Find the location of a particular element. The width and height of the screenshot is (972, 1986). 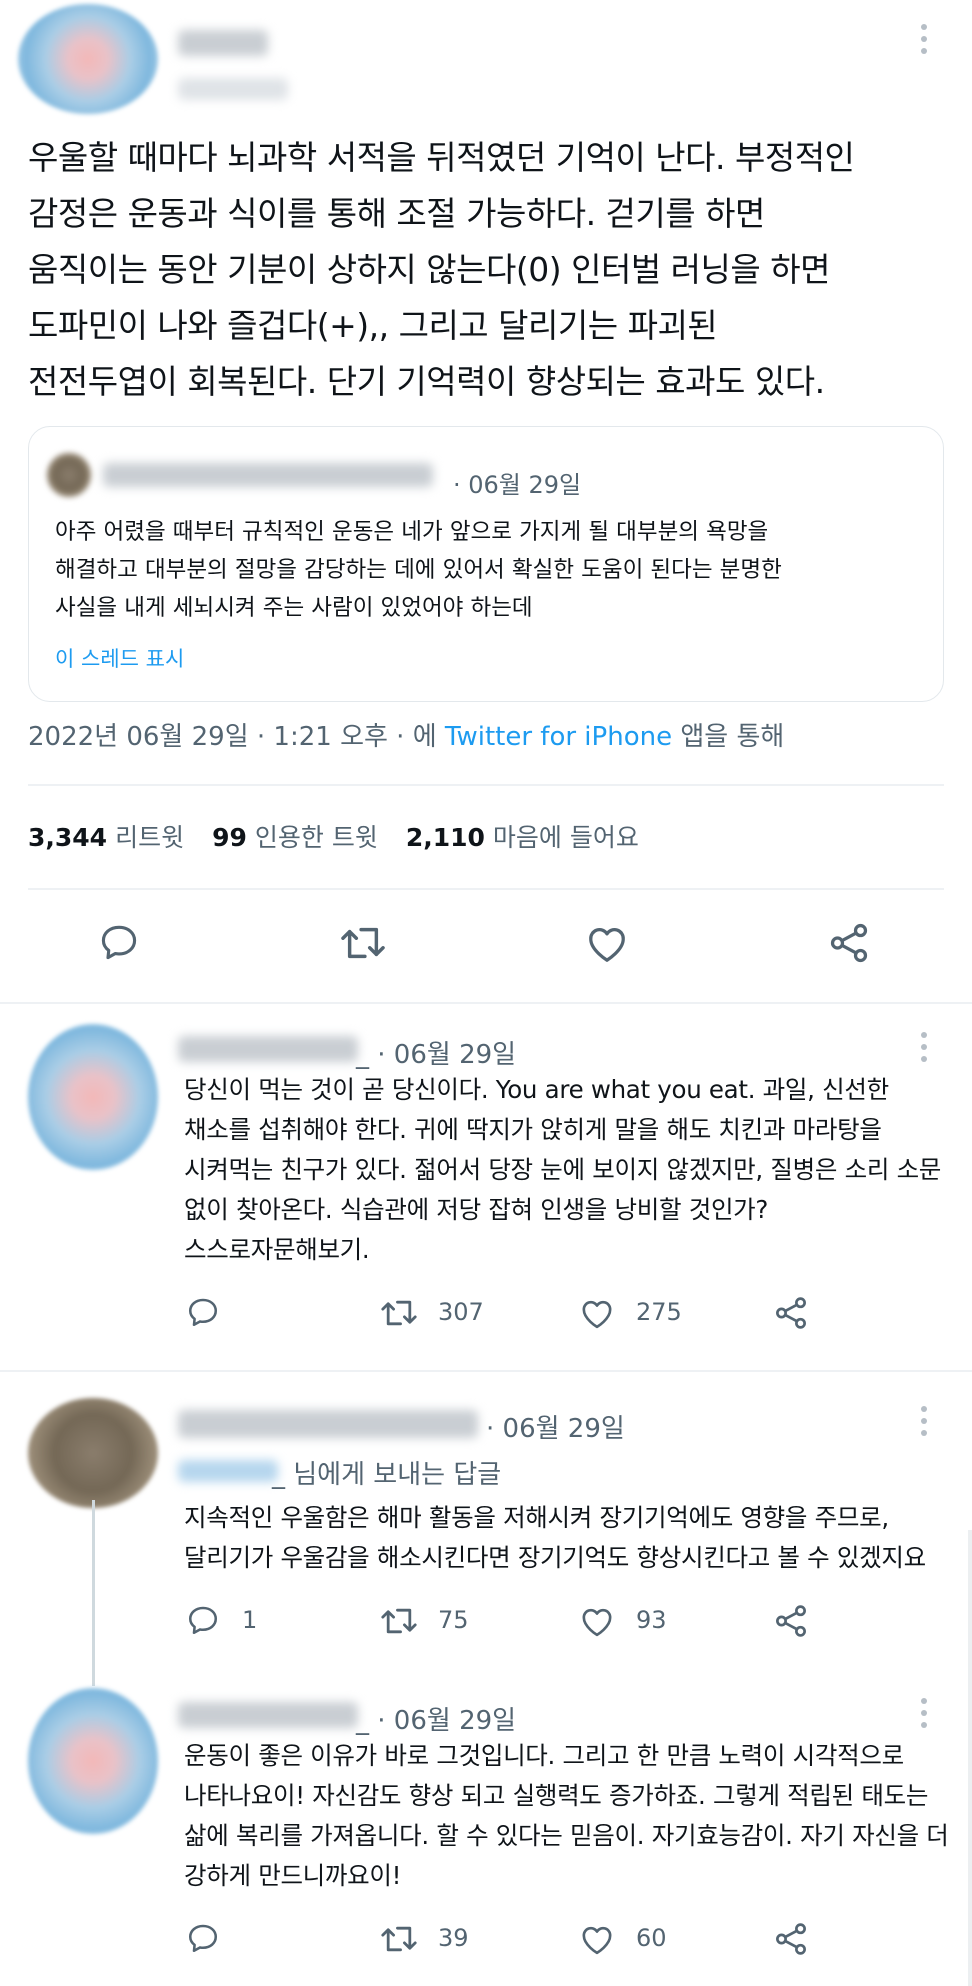

reply2-reply-icon is located at coordinates (203, 1620).